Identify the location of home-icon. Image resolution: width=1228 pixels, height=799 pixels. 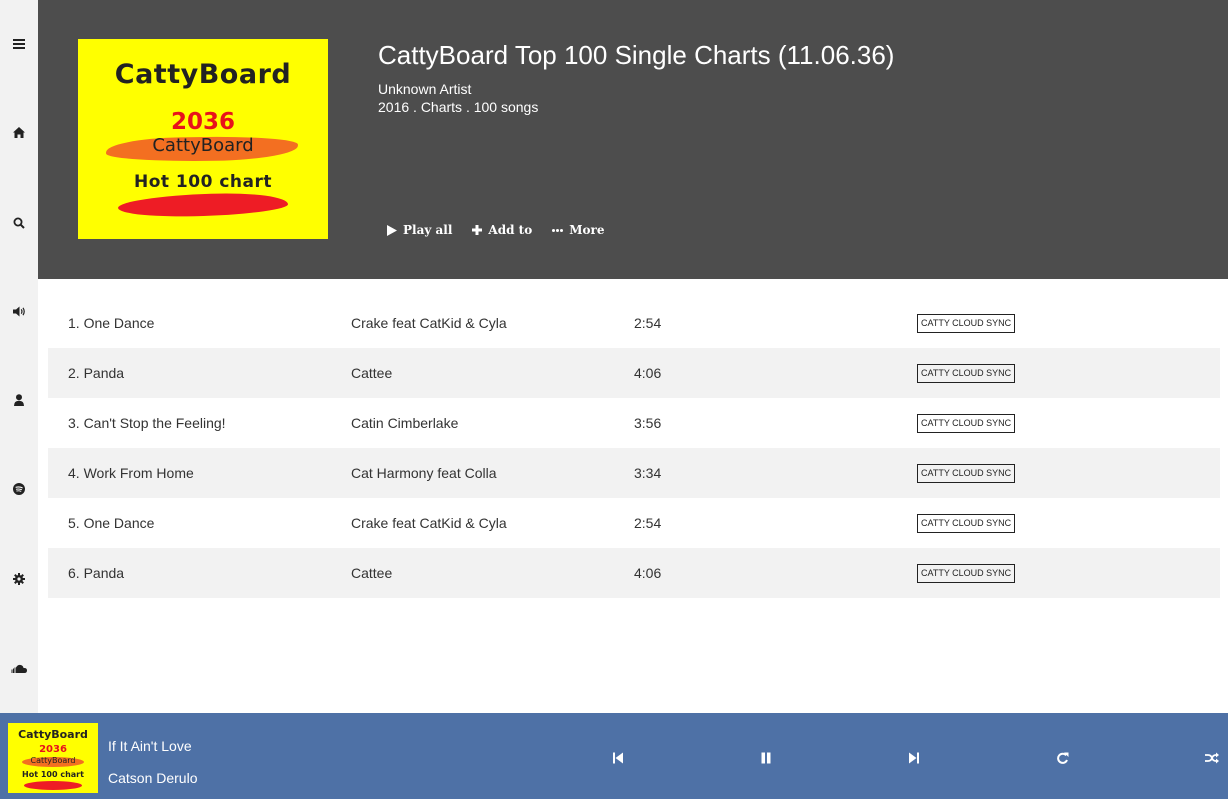
(19, 132).